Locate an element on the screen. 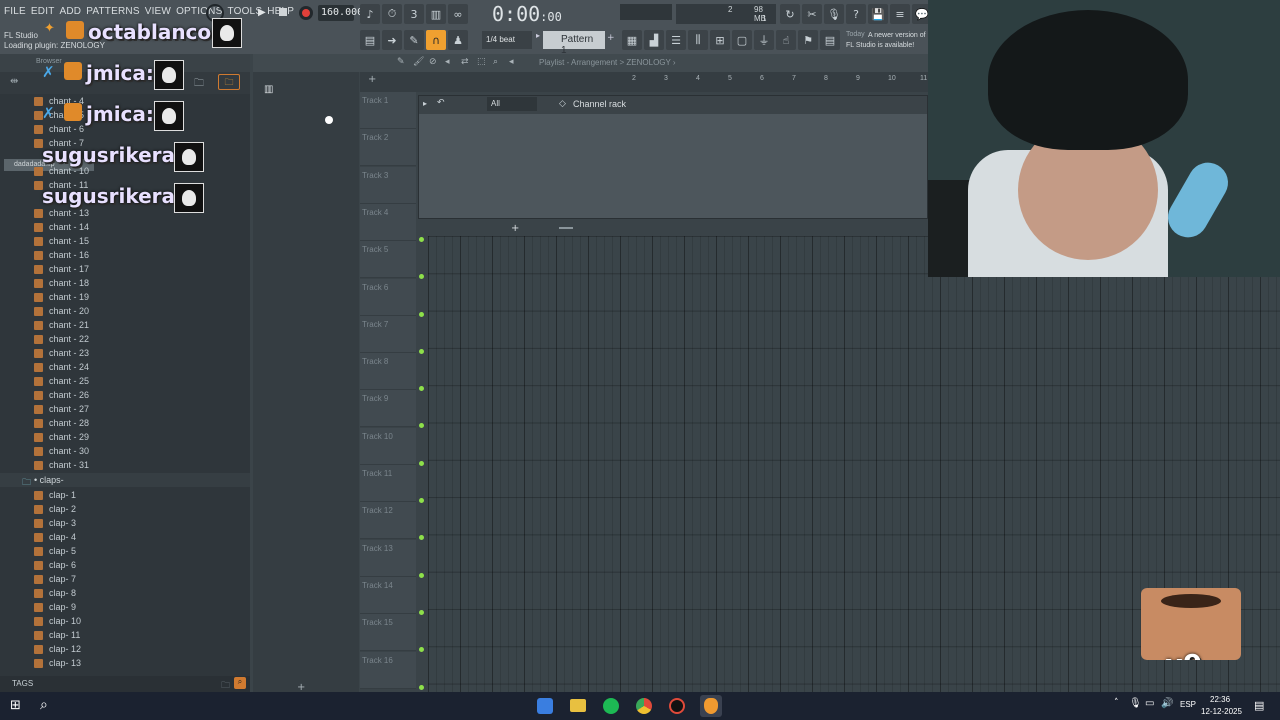  pencil-tool-icon: ✎ is located at coordinates (401, 62).